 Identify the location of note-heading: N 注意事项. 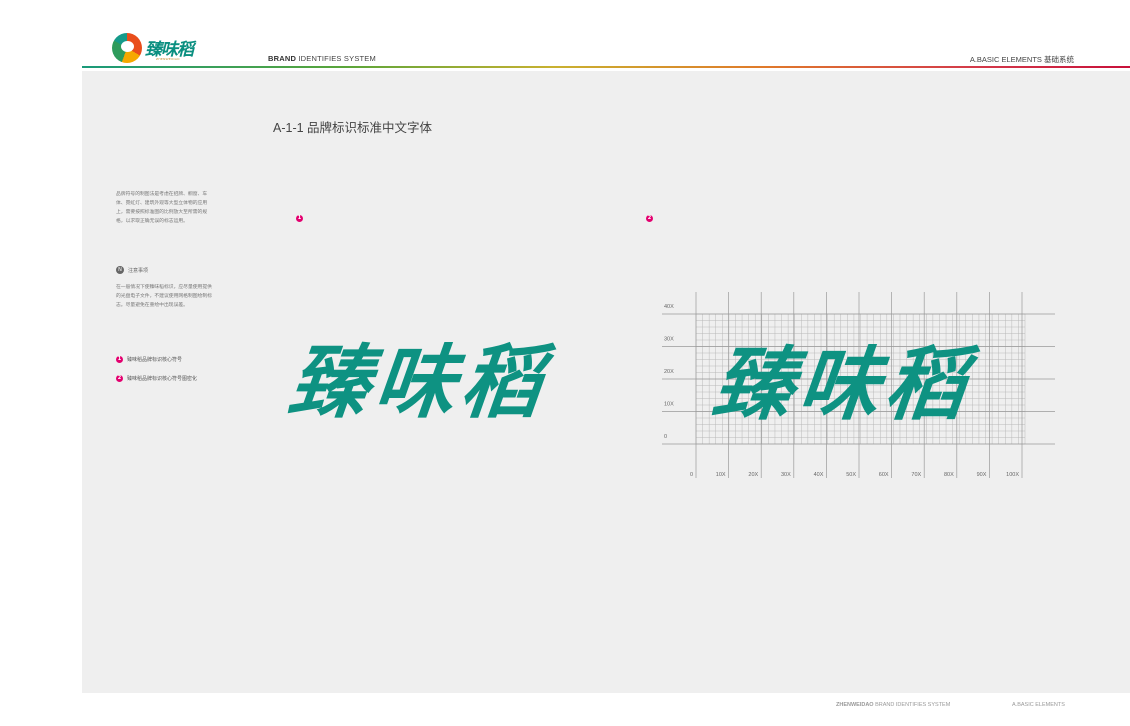
(132, 270).